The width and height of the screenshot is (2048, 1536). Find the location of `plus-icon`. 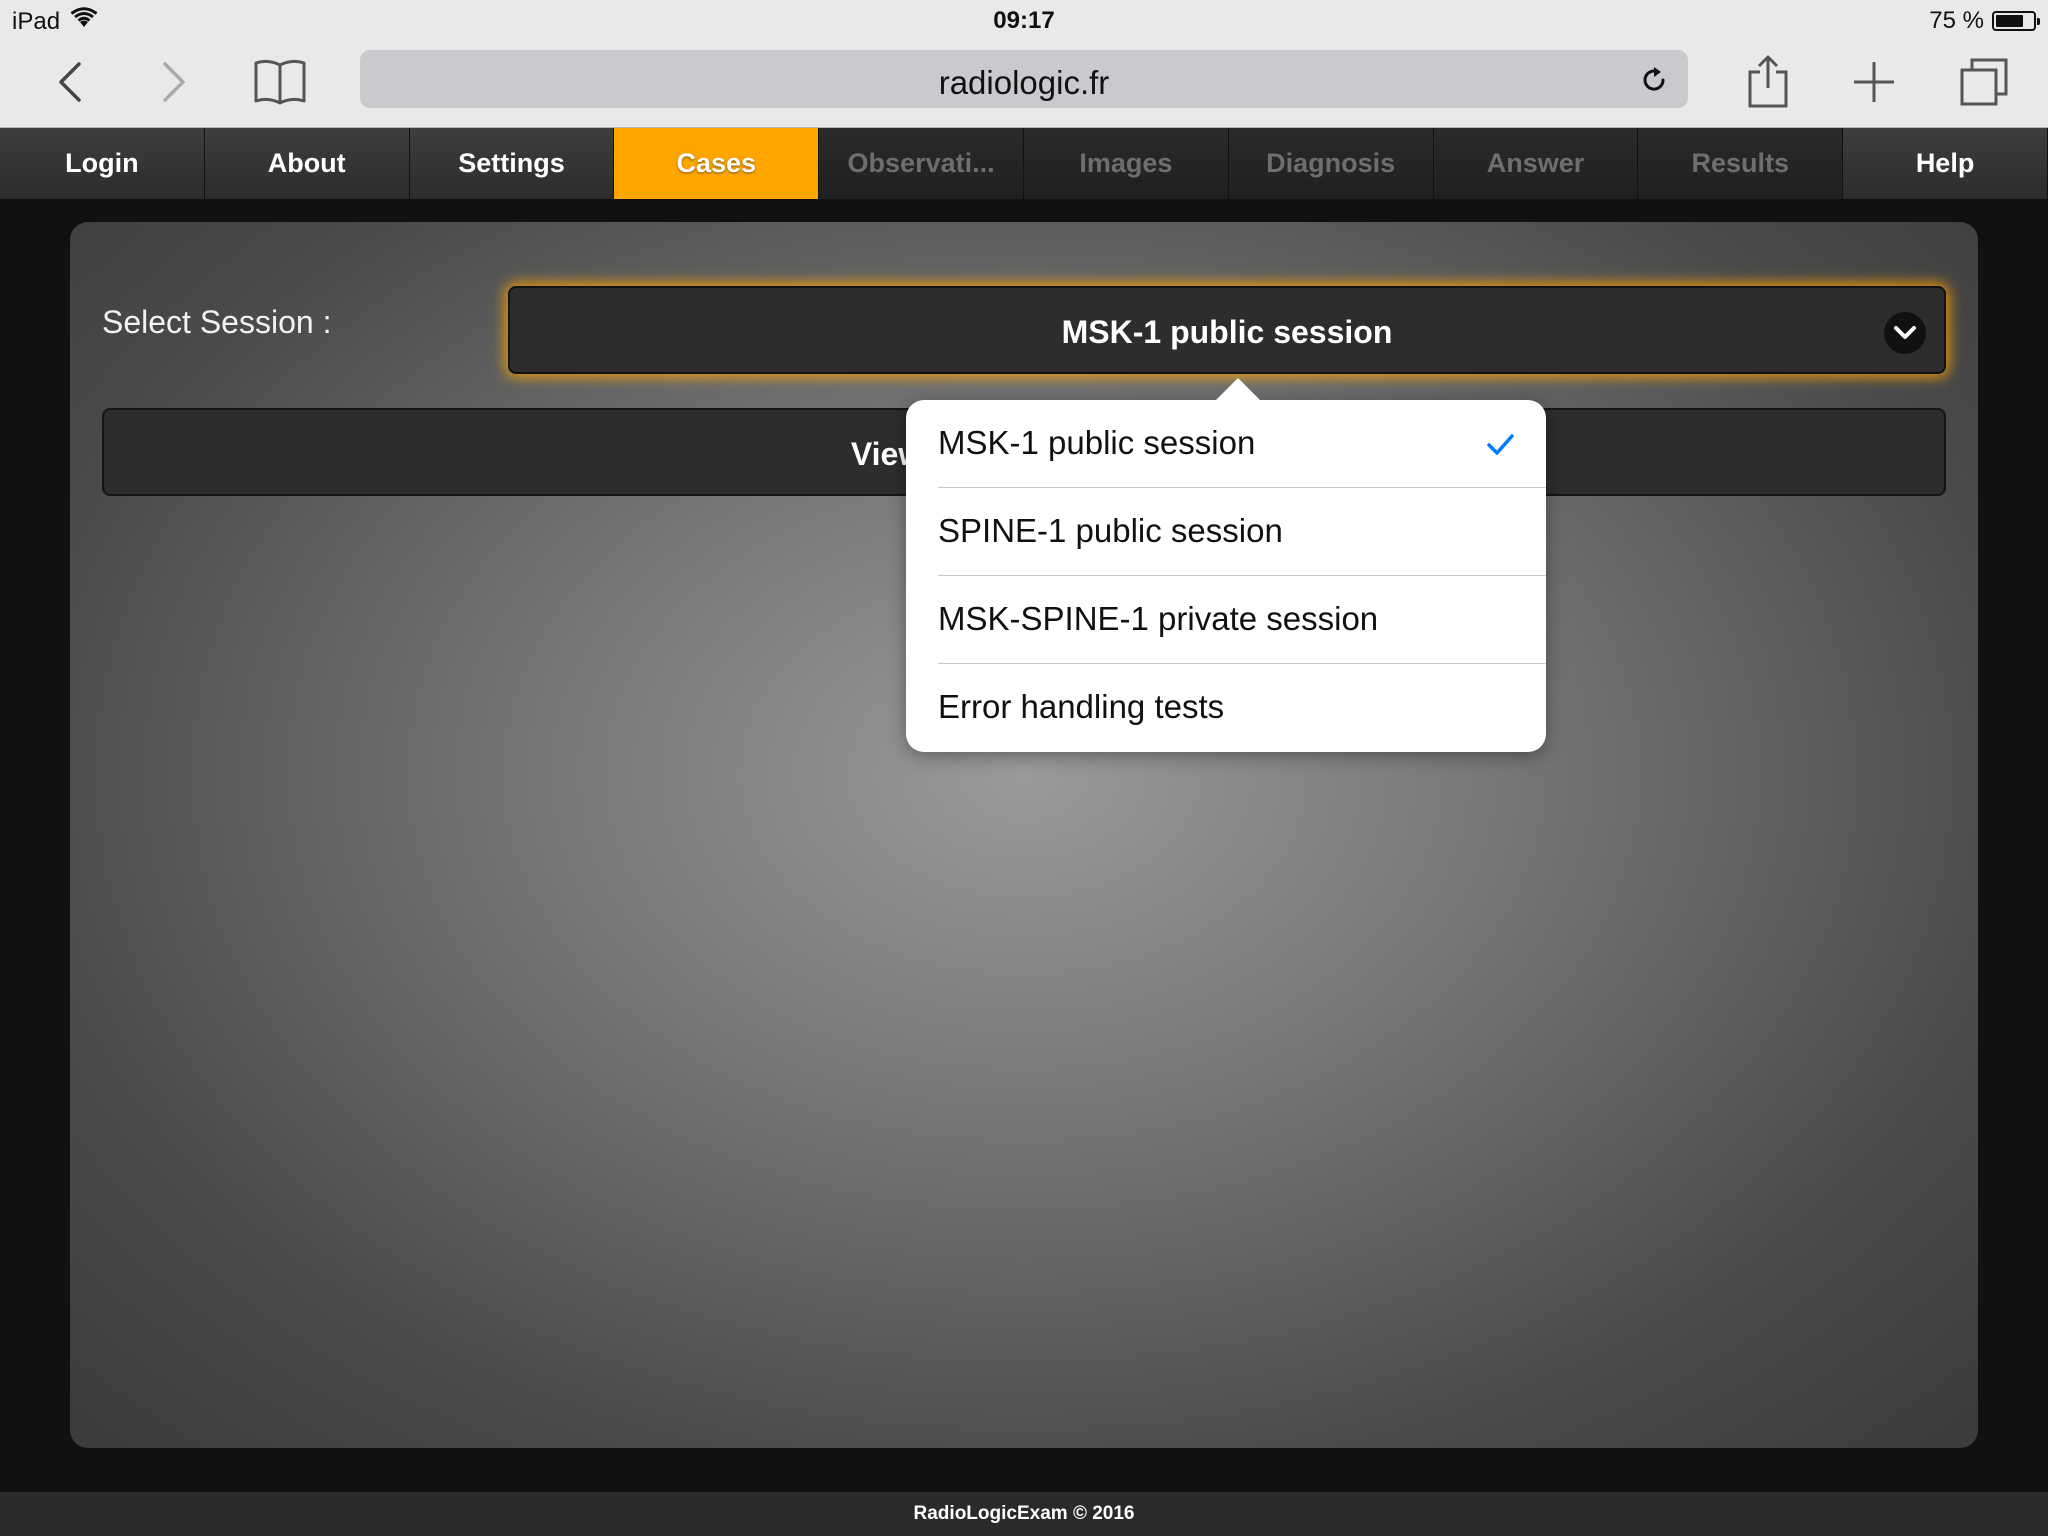

plus-icon is located at coordinates (1874, 82).